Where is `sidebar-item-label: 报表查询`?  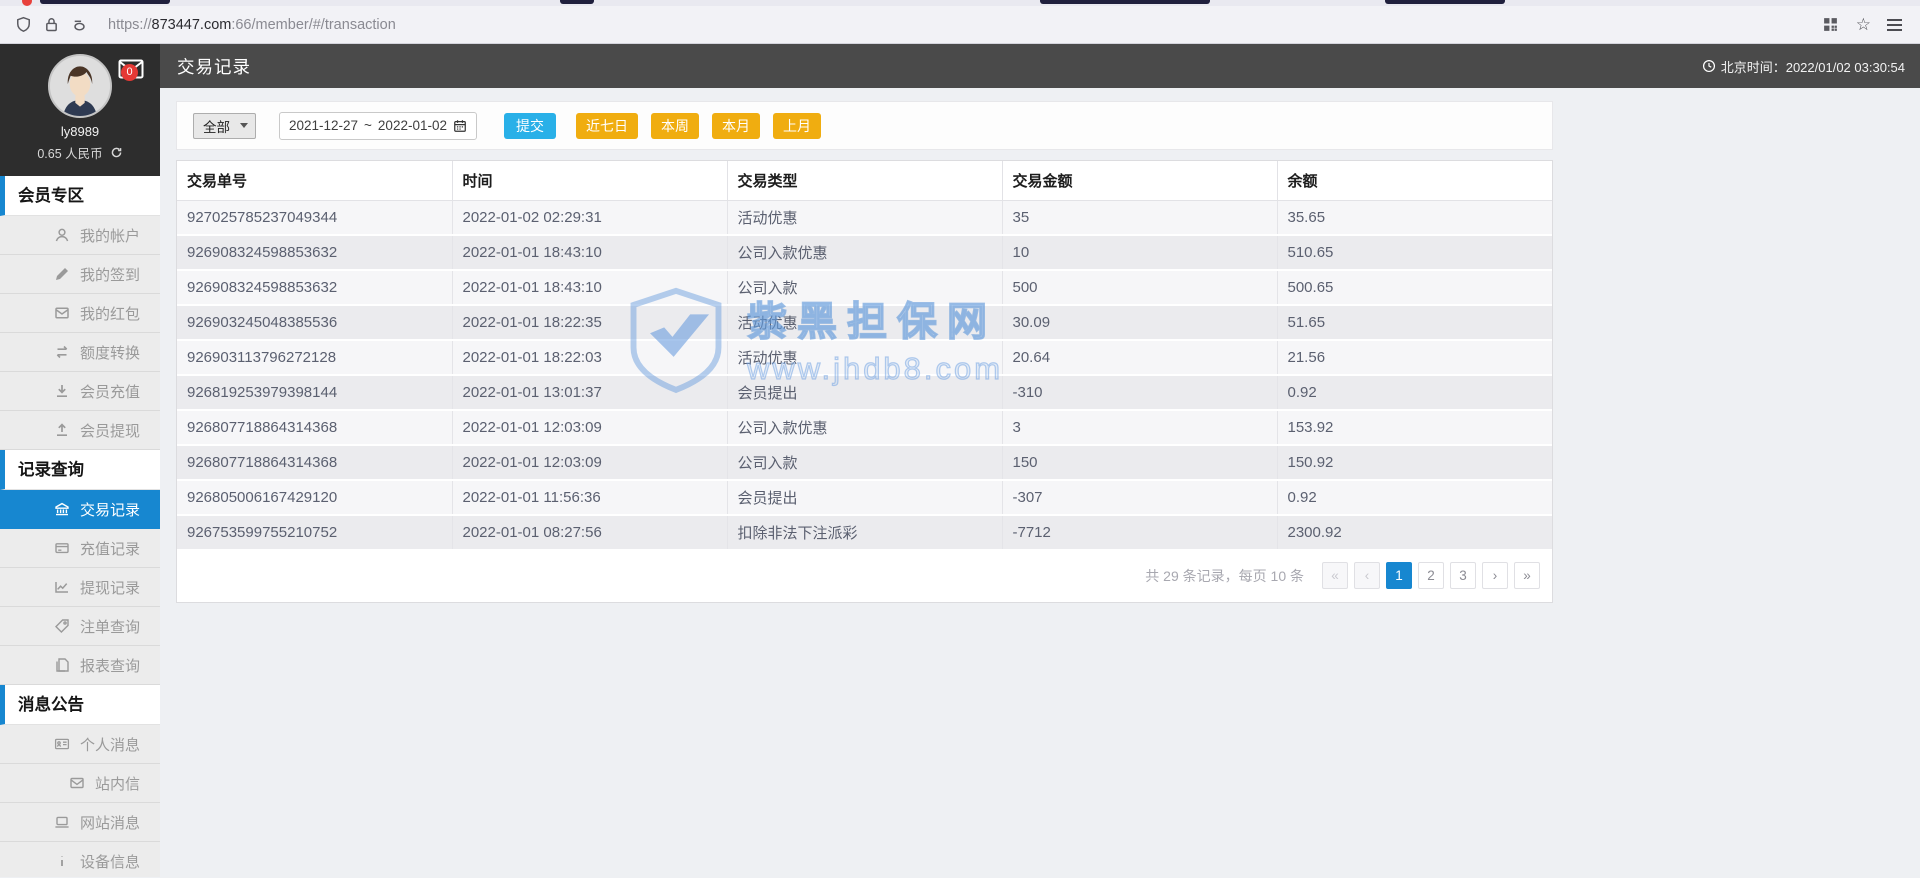
sidebar-item-label: 报表查询 is located at coordinates (109, 666).